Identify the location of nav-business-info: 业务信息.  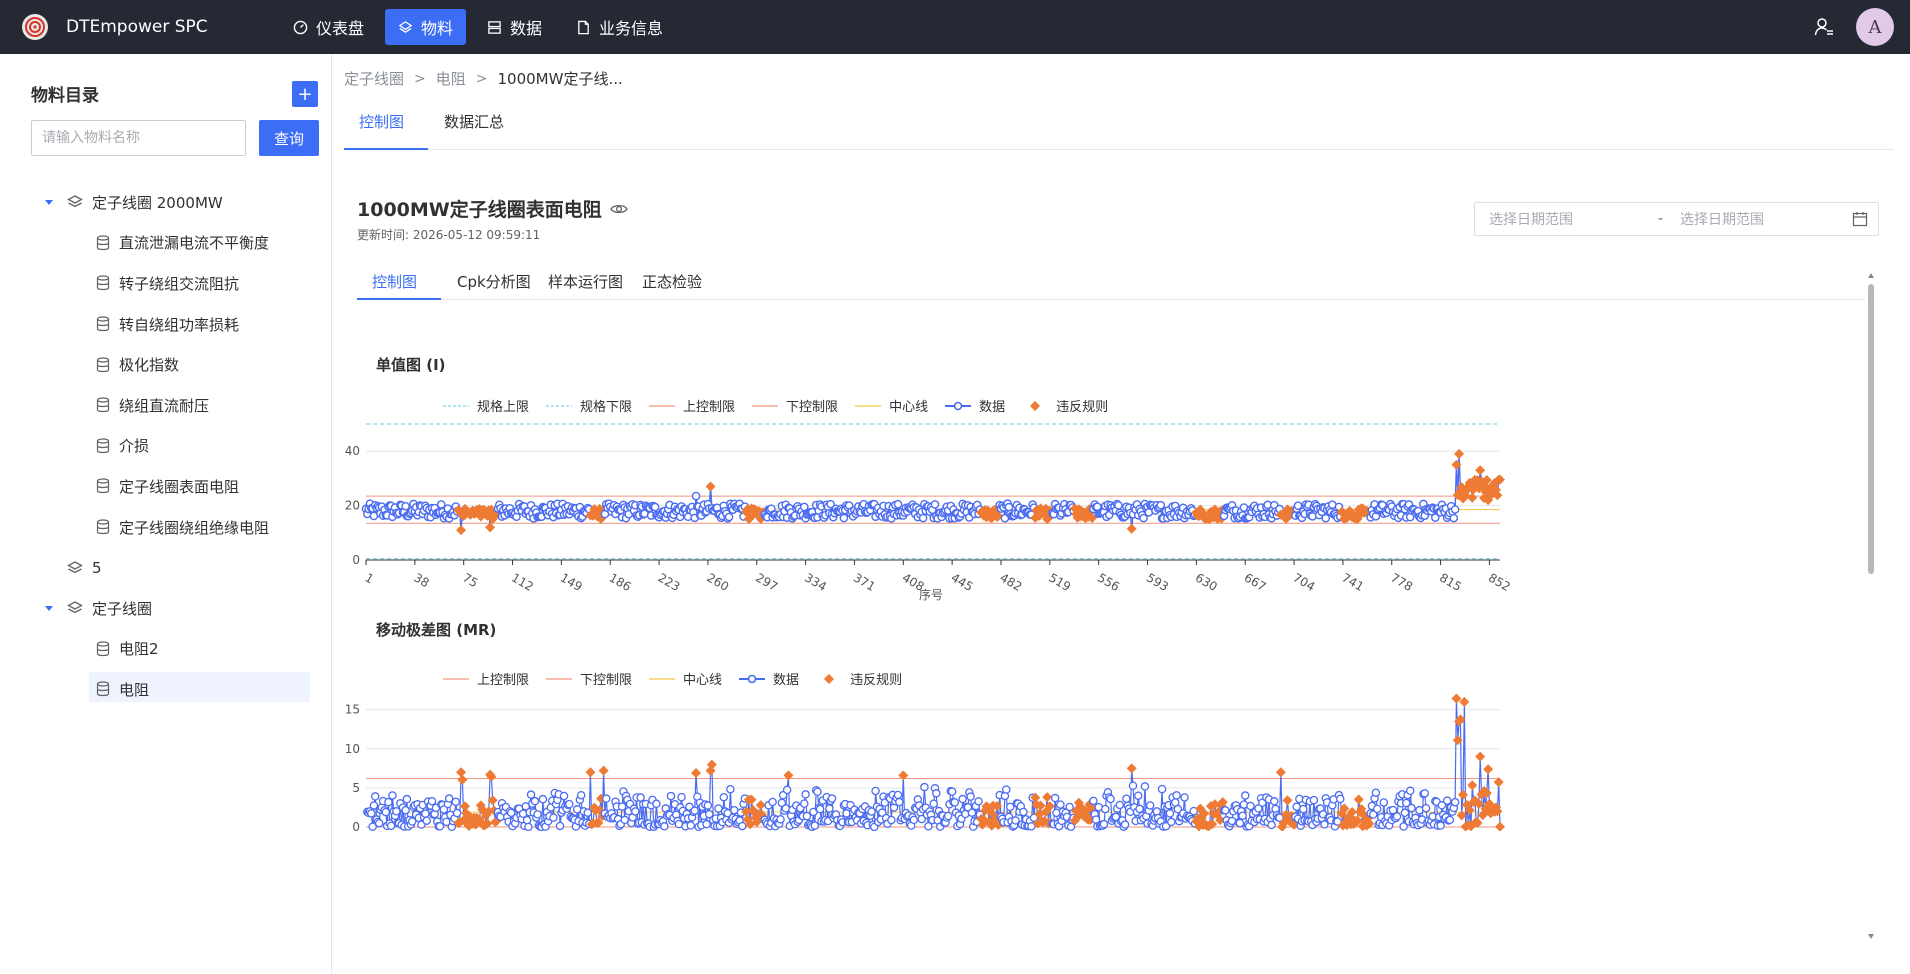
(619, 27).